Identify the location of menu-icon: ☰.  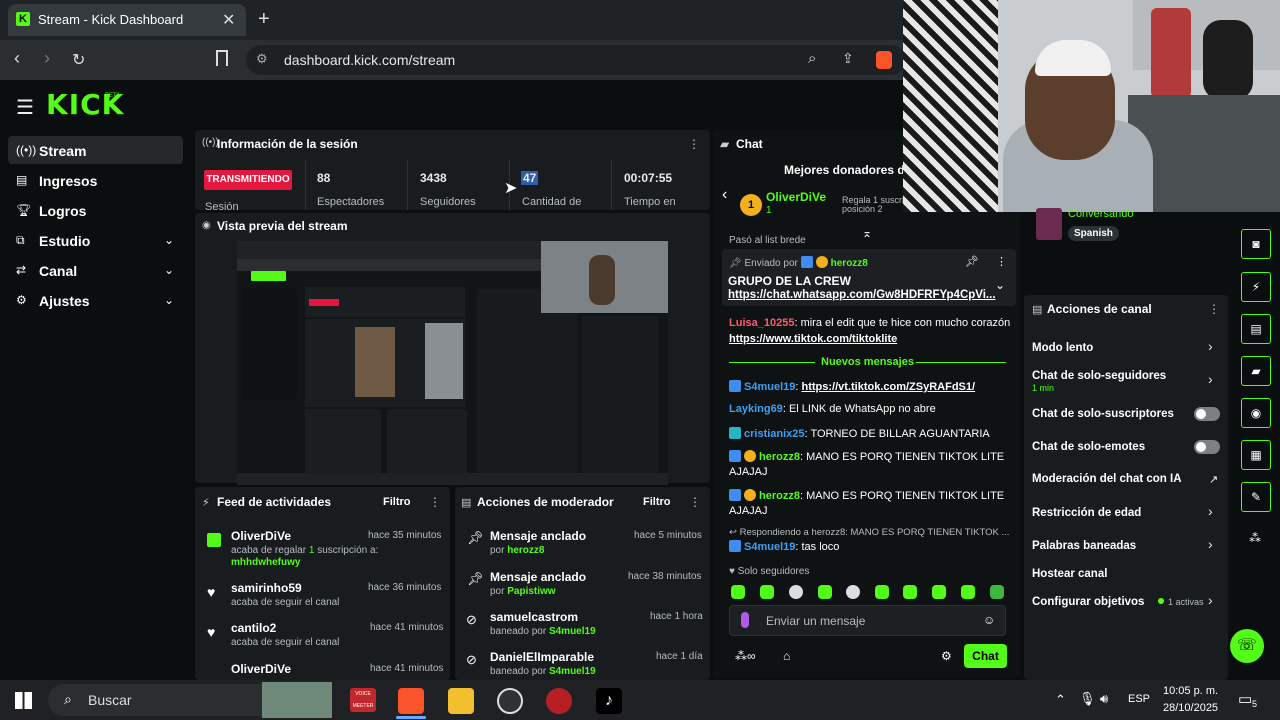
(25, 107).